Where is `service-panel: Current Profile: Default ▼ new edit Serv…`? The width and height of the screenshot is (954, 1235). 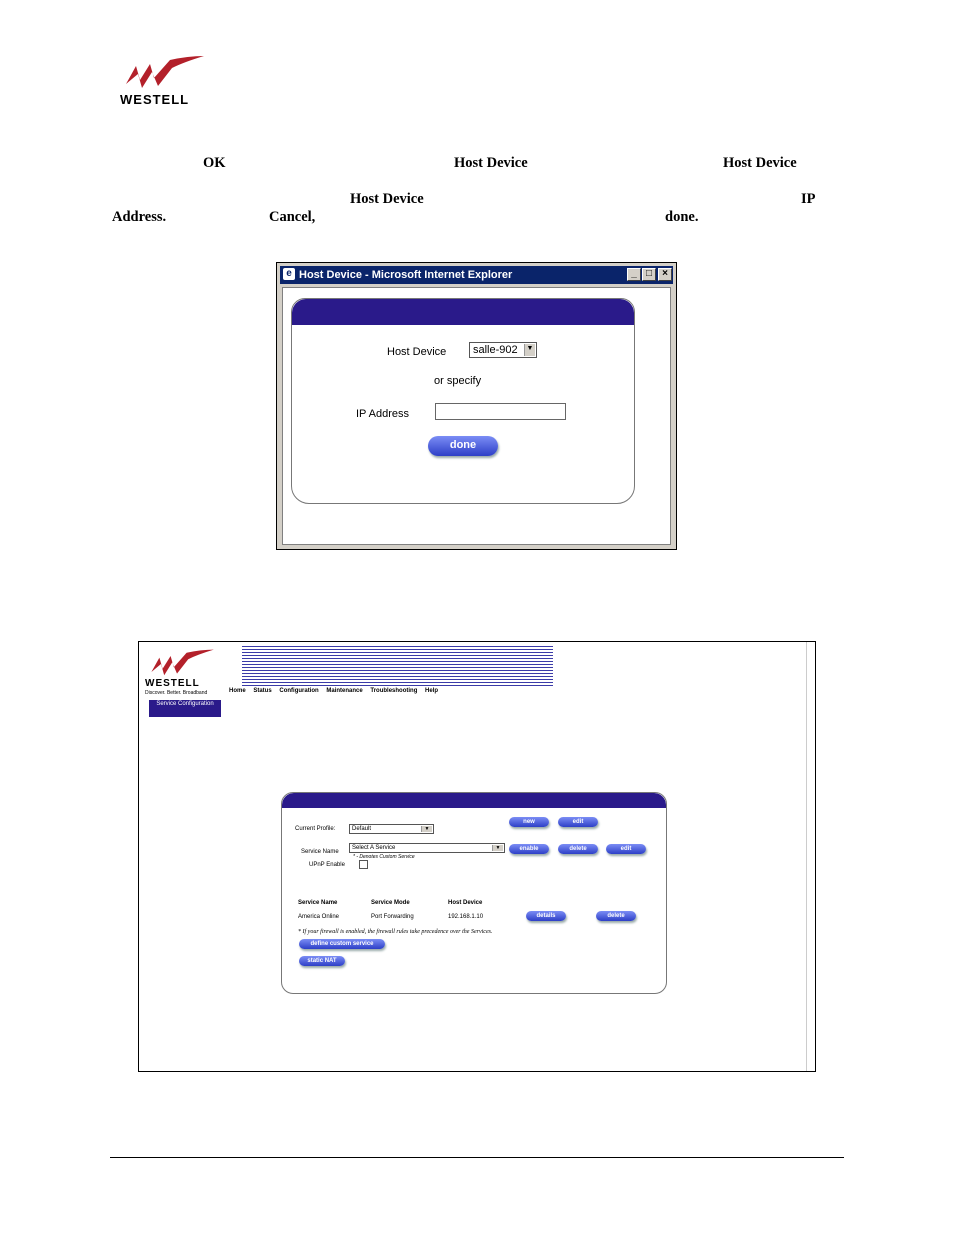
service-panel: Current Profile: Default ▼ new edit Serv… is located at coordinates (474, 893).